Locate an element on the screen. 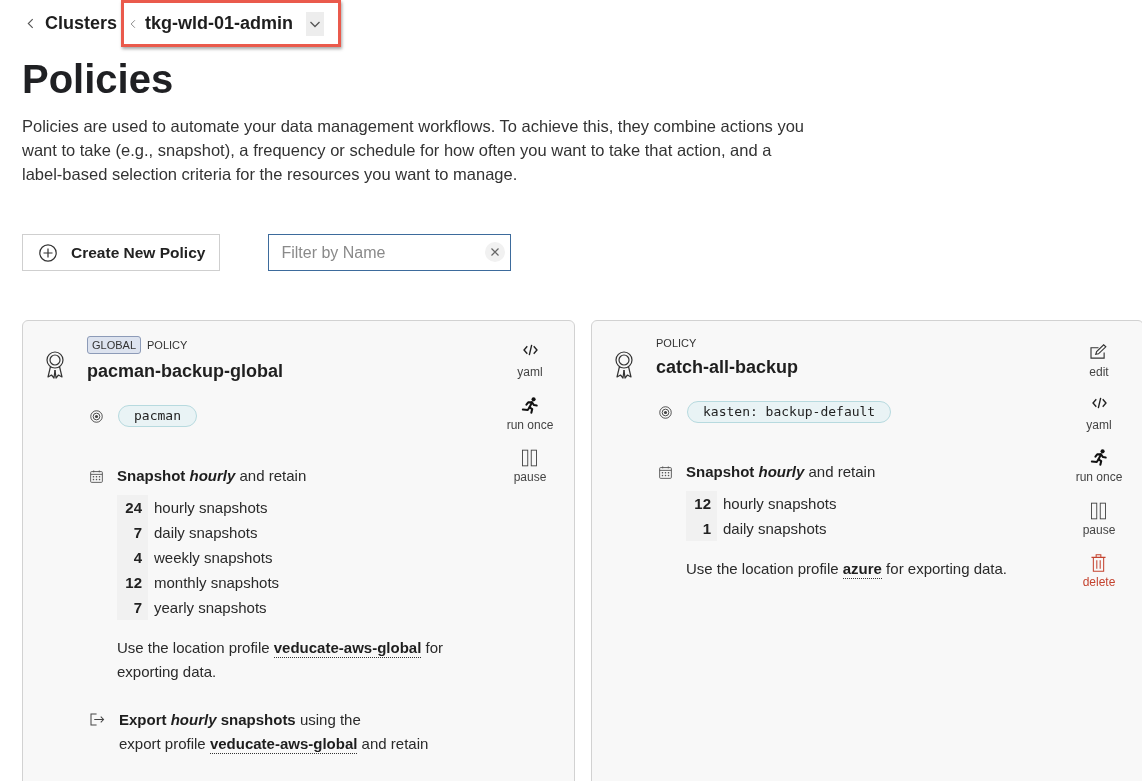  location-text: Use the location profile veducate-aws-global for exporting data. is located at coordinates (280, 660).